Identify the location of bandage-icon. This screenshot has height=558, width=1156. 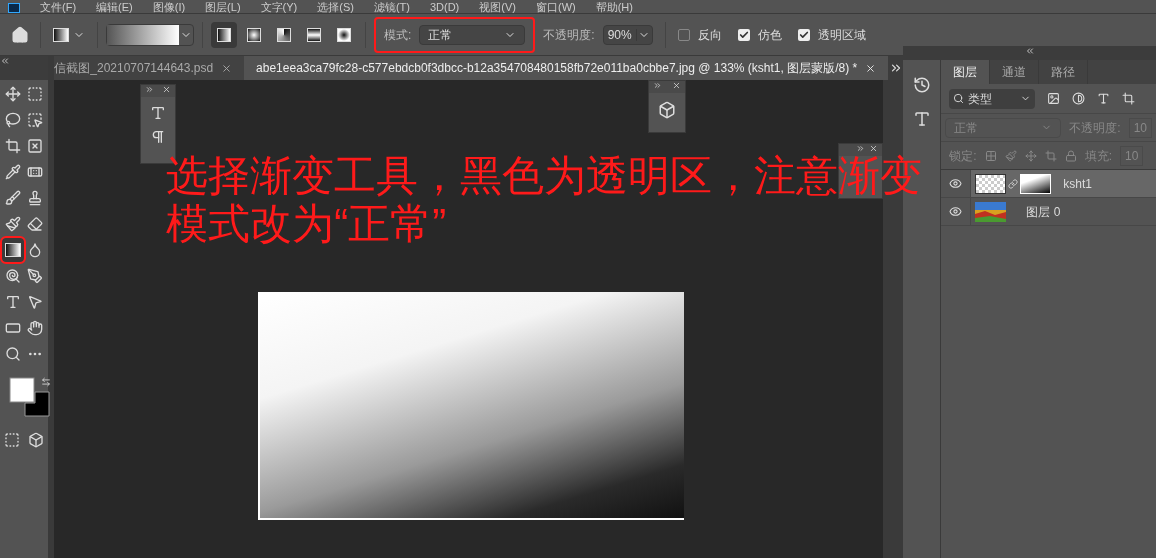
(34, 172).